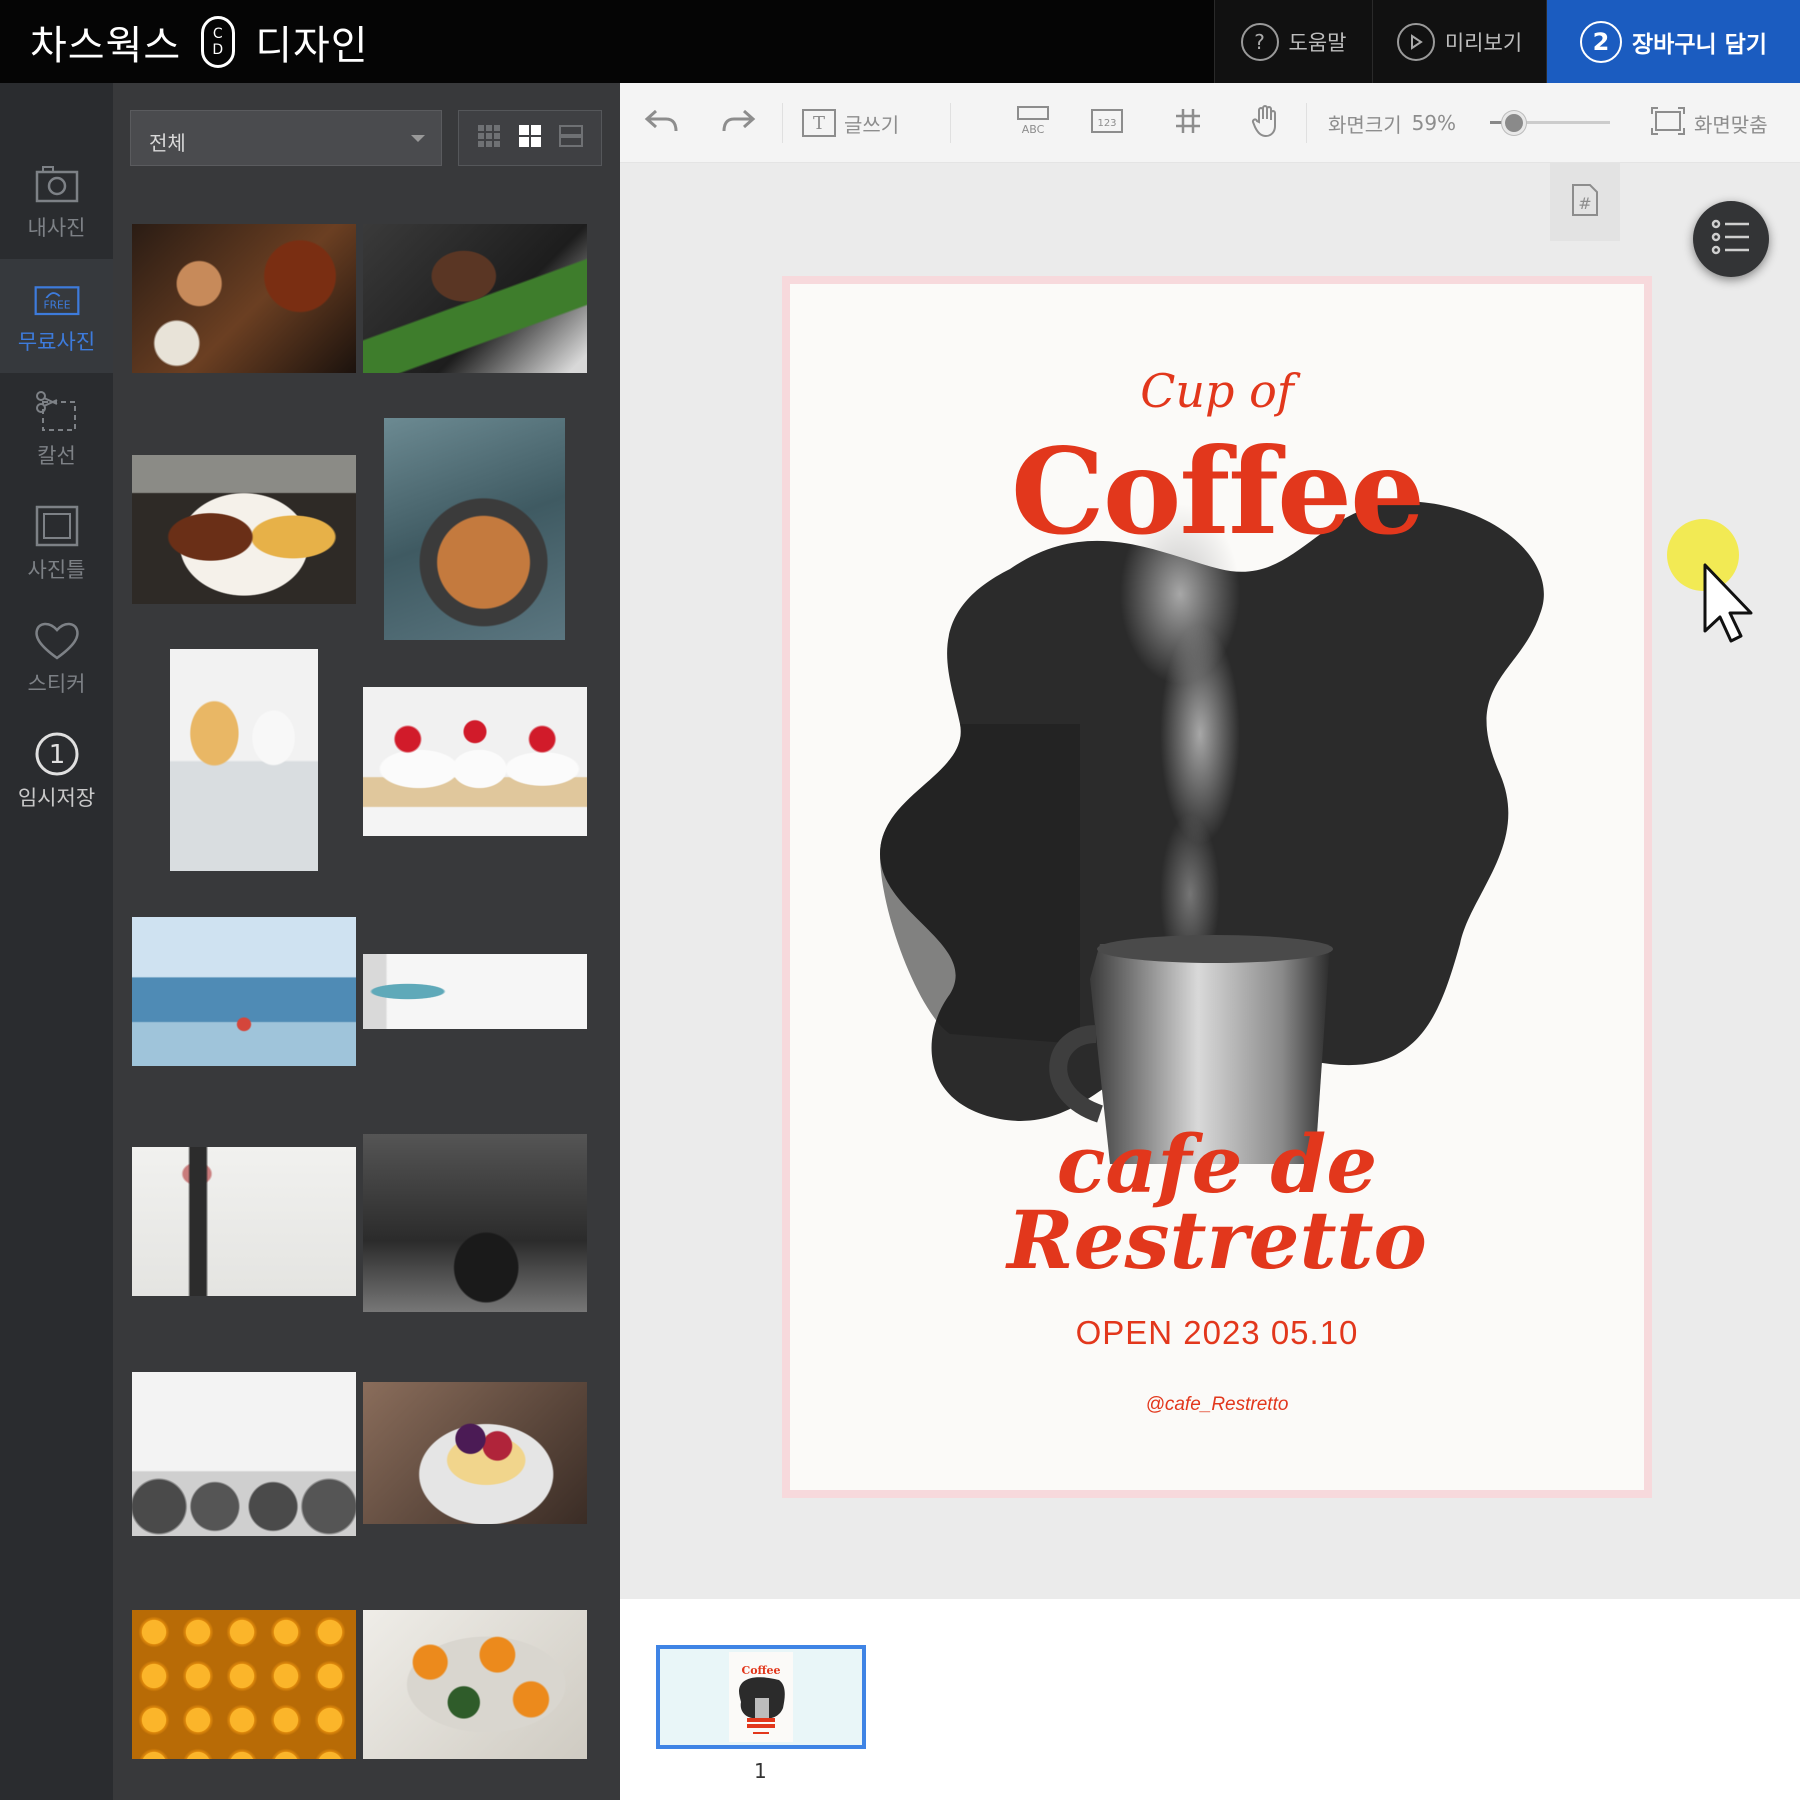 The width and height of the screenshot is (1800, 1800). What do you see at coordinates (56, 684) in the screenshot?
I see `rail-label-sticker: 스티커` at bounding box center [56, 684].